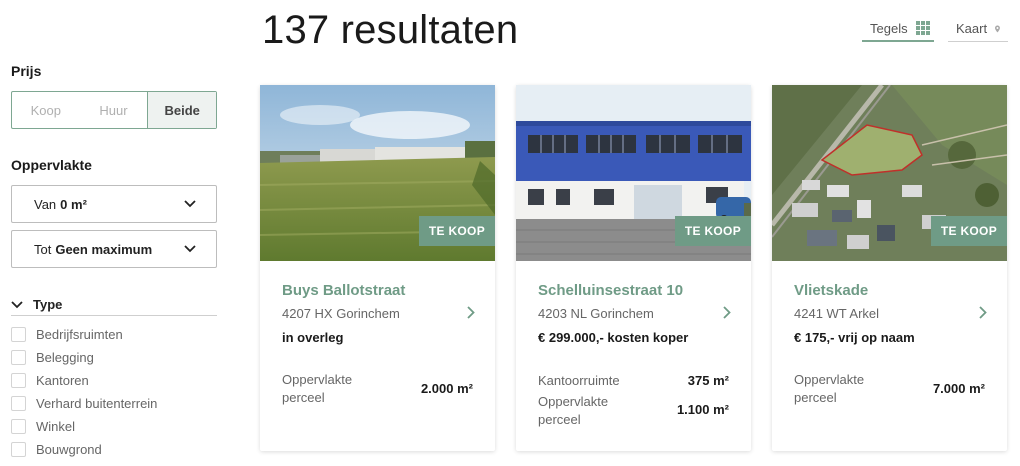 The width and height of the screenshot is (1020, 466). Describe the element at coordinates (114, 305) in the screenshot. I see `type-filter-toggle: Type` at that location.